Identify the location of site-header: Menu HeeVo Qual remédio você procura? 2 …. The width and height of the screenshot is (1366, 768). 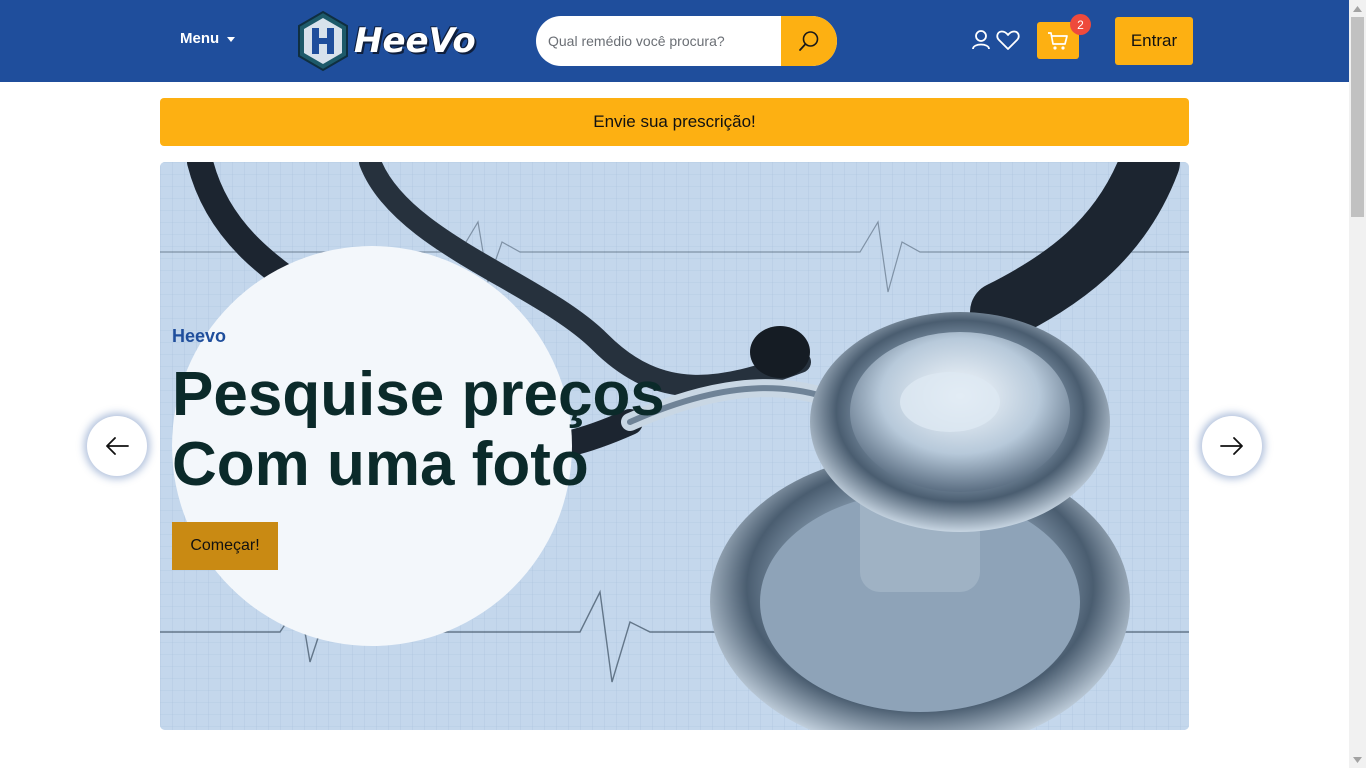
(674, 41).